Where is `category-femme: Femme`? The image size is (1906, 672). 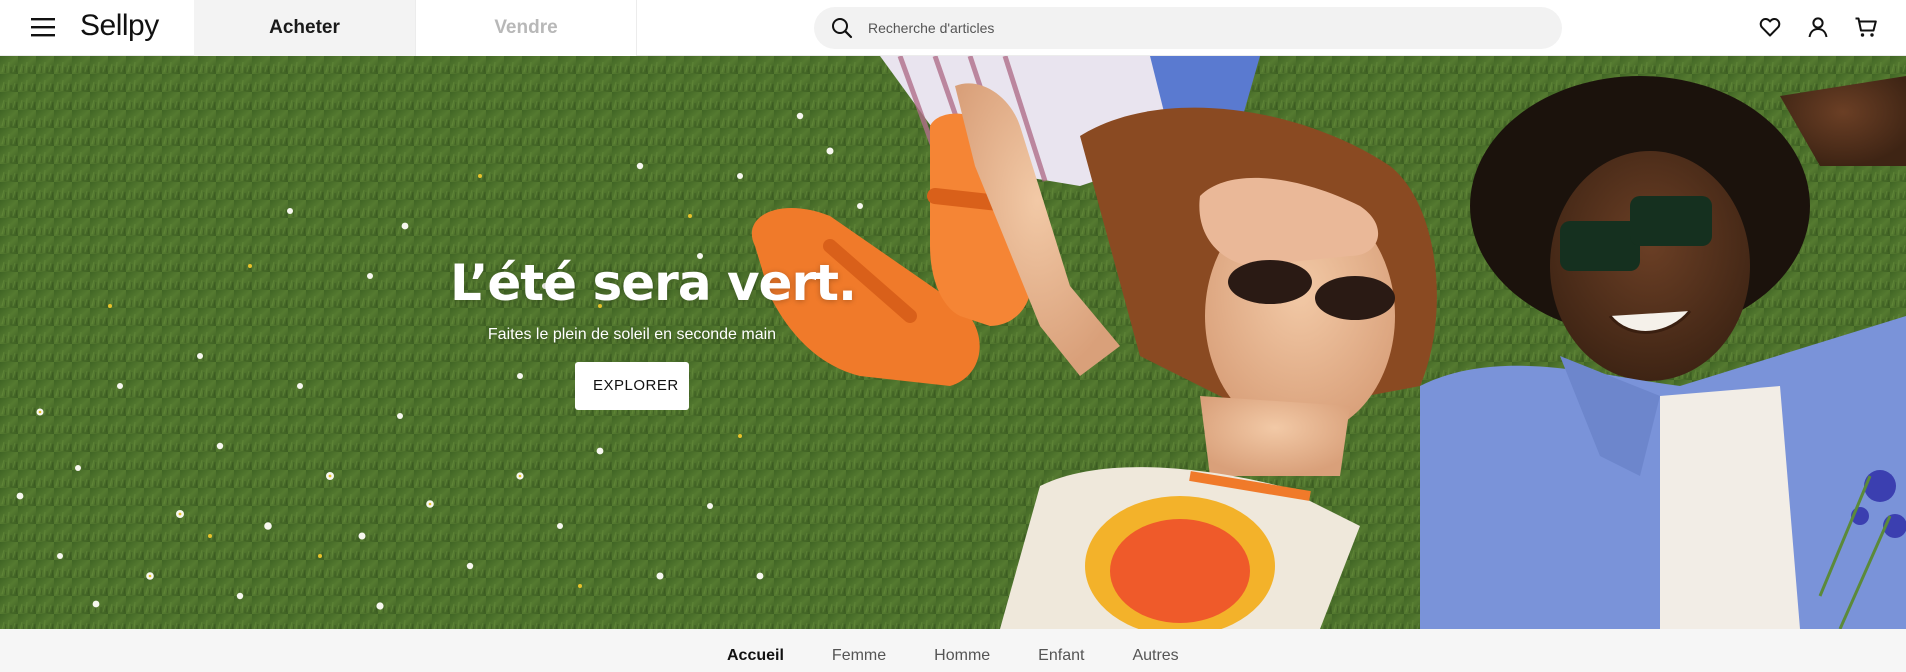
category-femme: Femme is located at coordinates (859, 656).